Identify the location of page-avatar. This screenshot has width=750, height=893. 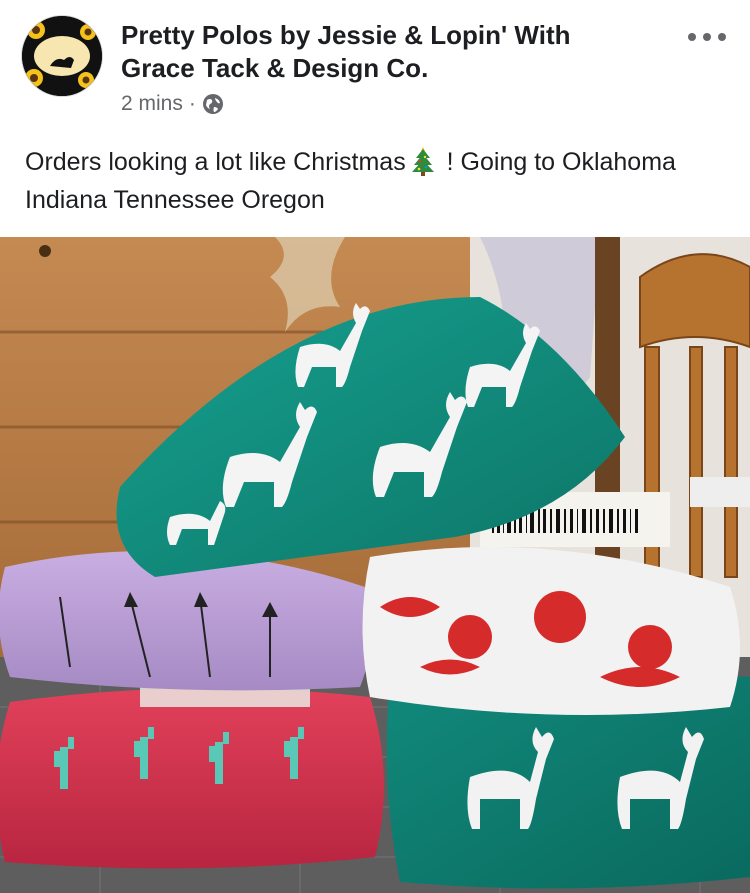
(62, 56).